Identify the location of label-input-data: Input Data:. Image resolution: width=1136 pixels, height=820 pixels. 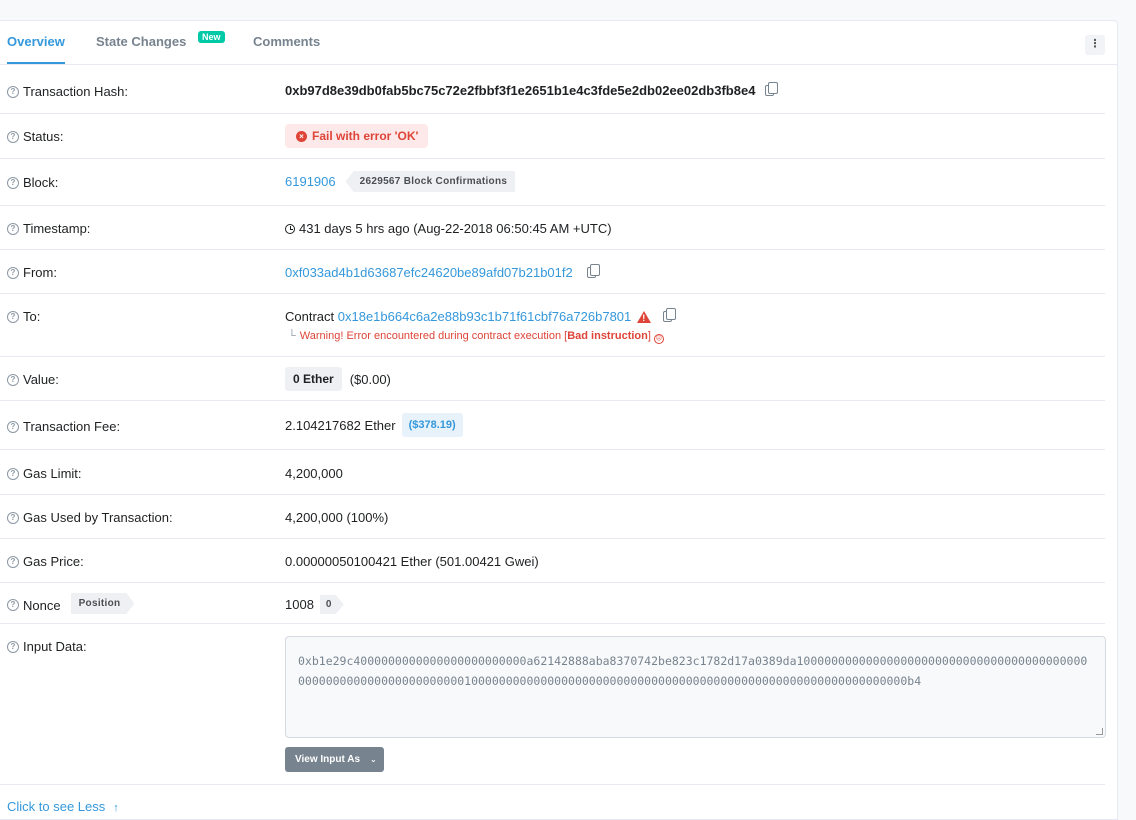
(55, 646).